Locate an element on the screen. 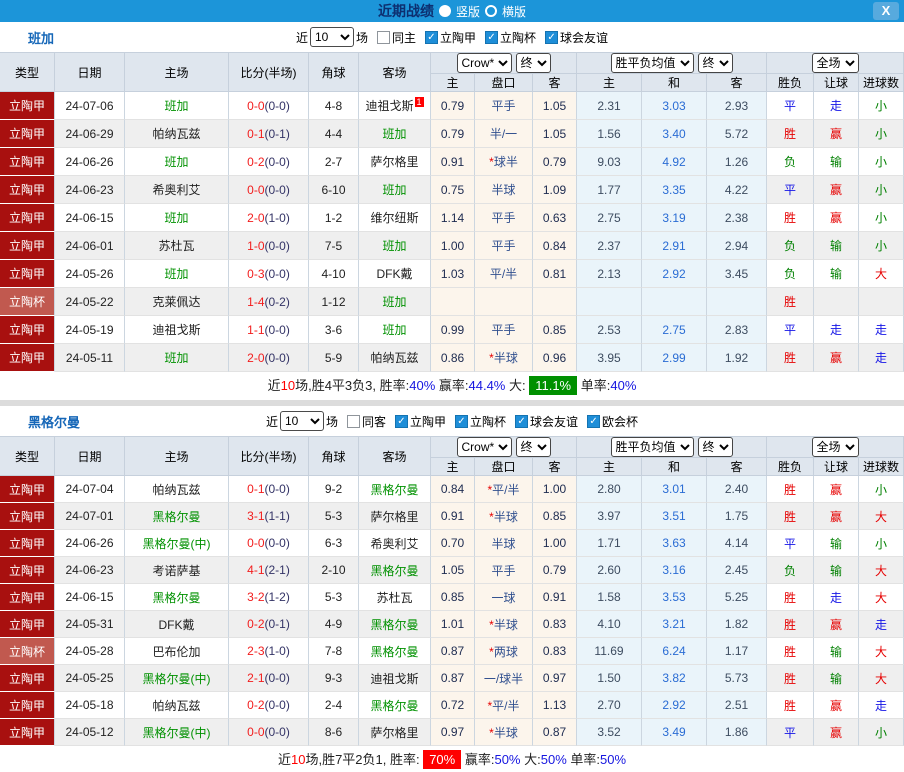  home-odds-cell: 0.75 is located at coordinates (453, 190).